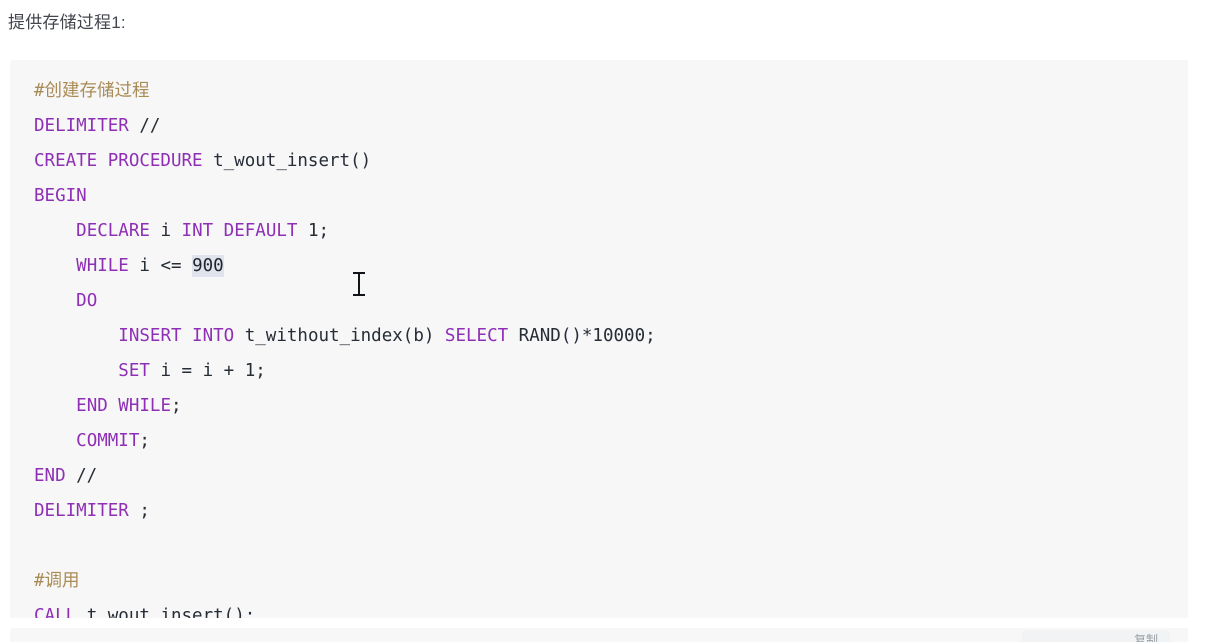 This screenshot has height=642, width=1220. I want to click on code-token-keyword: INSERT INTO, so click(176, 336).